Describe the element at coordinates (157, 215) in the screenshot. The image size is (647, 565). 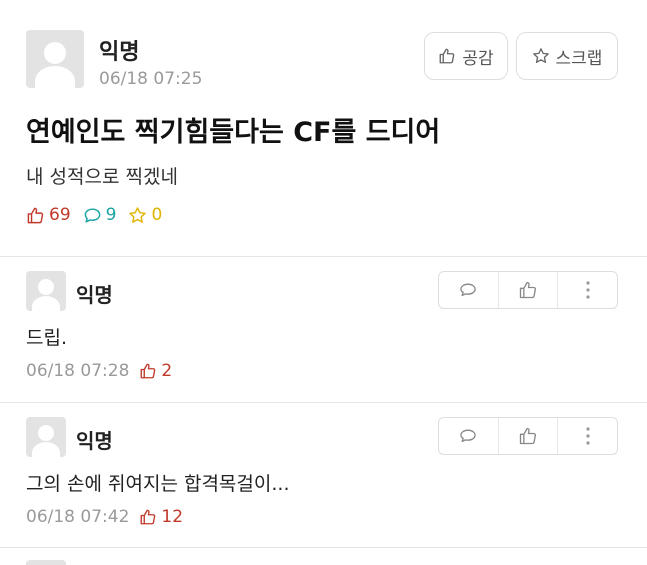
I see `scrap-count: 0` at that location.